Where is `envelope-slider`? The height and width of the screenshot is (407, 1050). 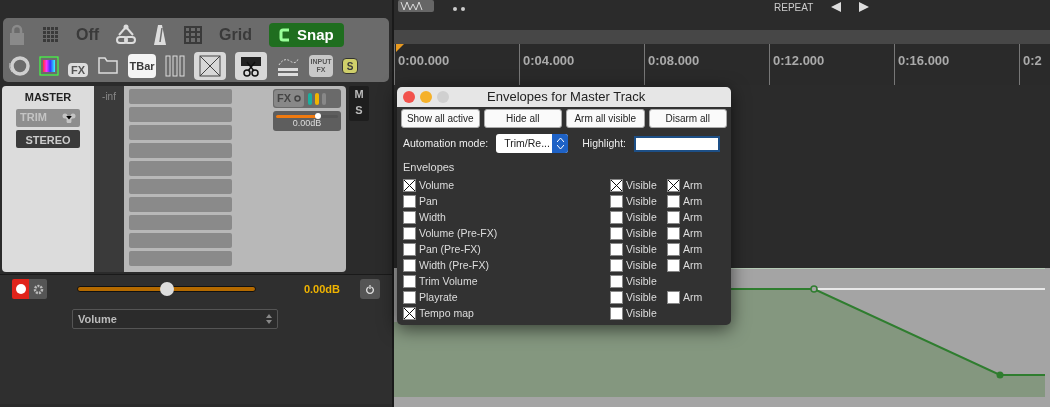 envelope-slider is located at coordinates (166, 289).